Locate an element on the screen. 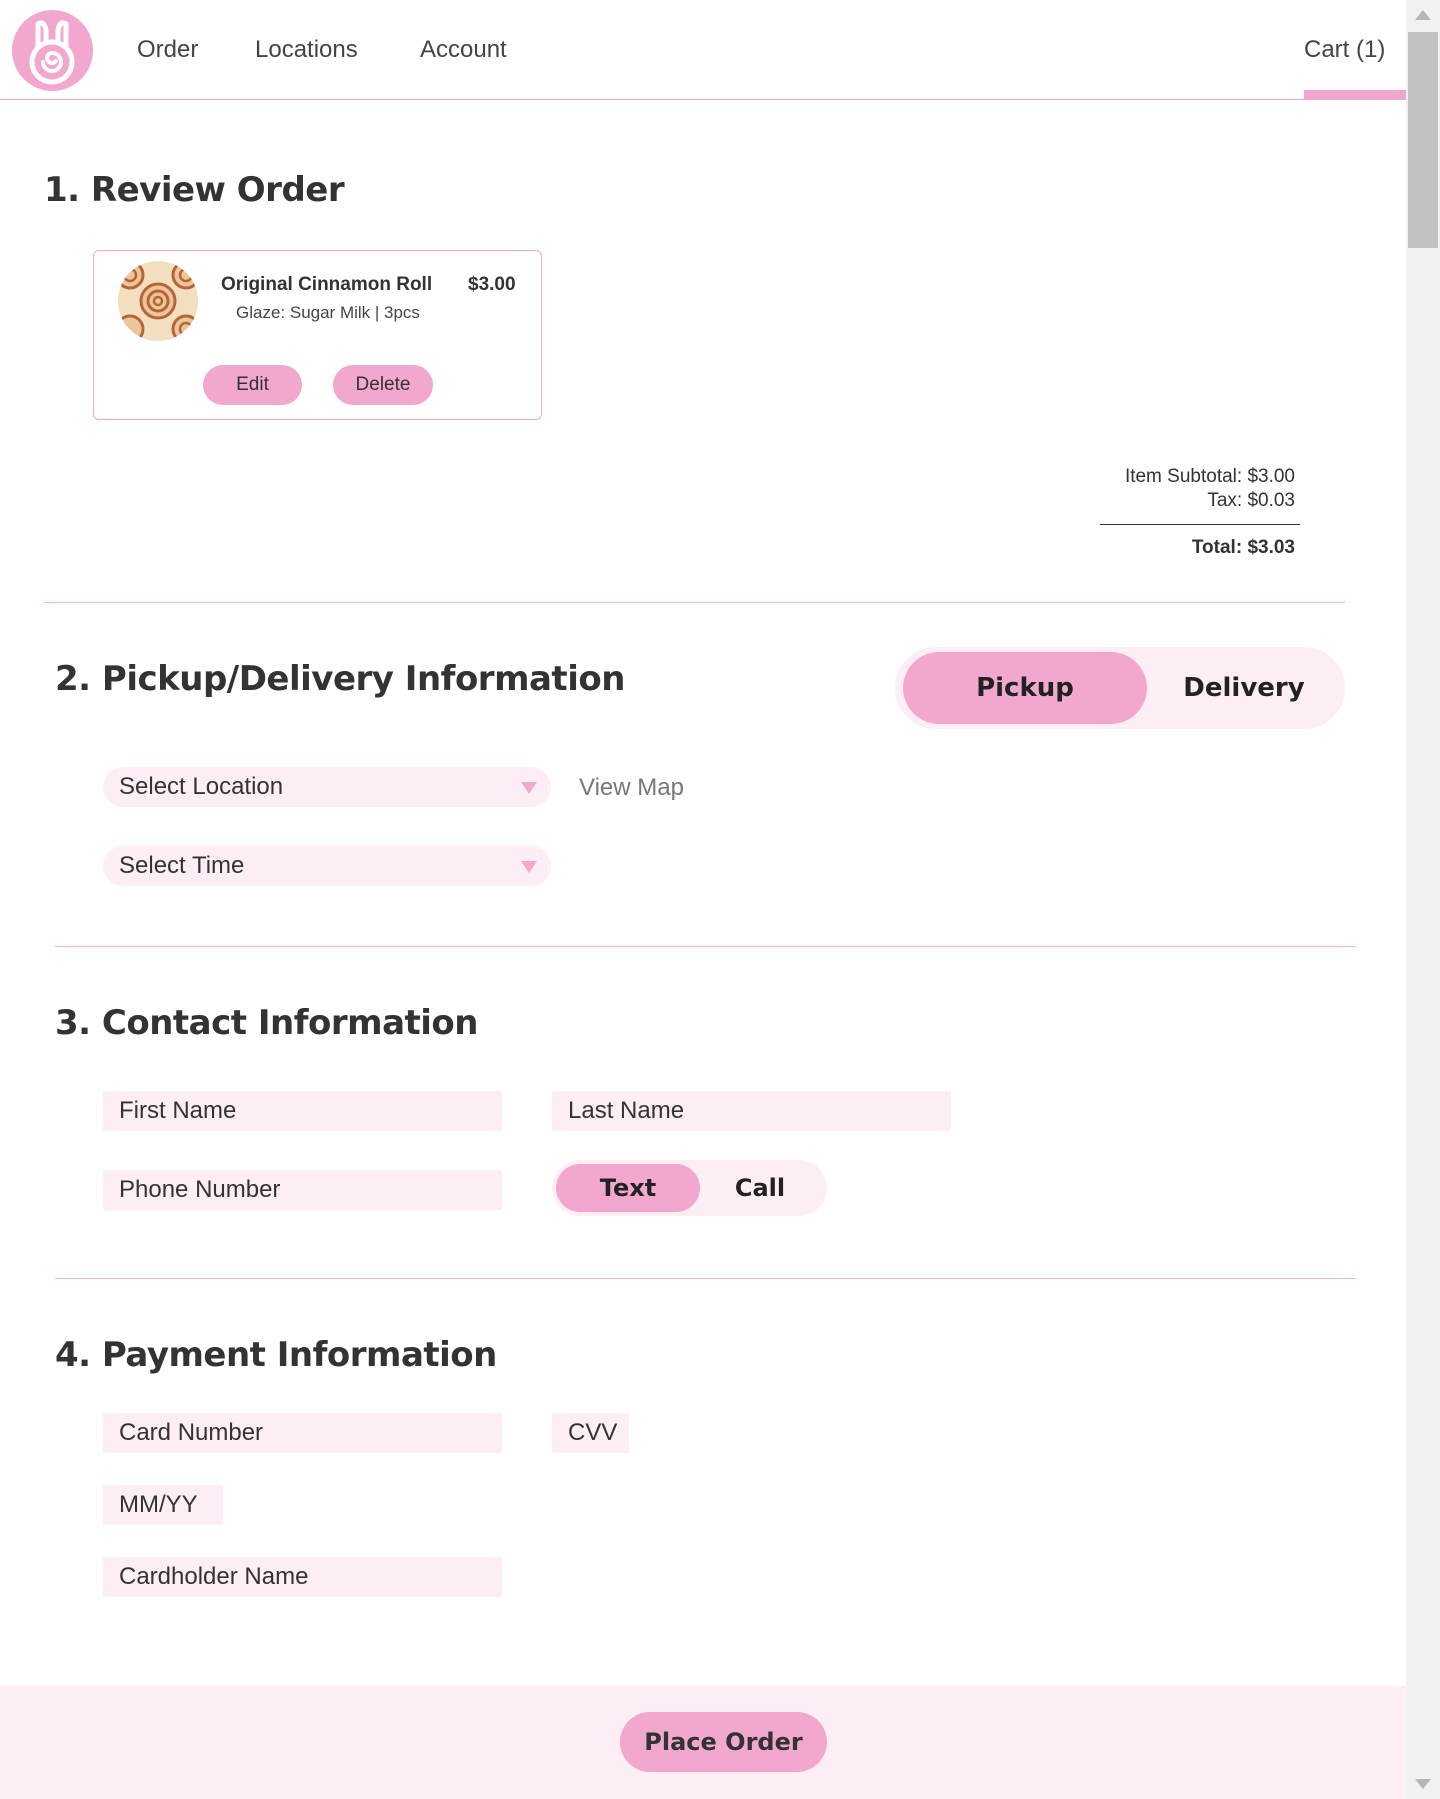 The width and height of the screenshot is (1440, 1799). location-placeholder: Select Location is located at coordinates (201, 786).